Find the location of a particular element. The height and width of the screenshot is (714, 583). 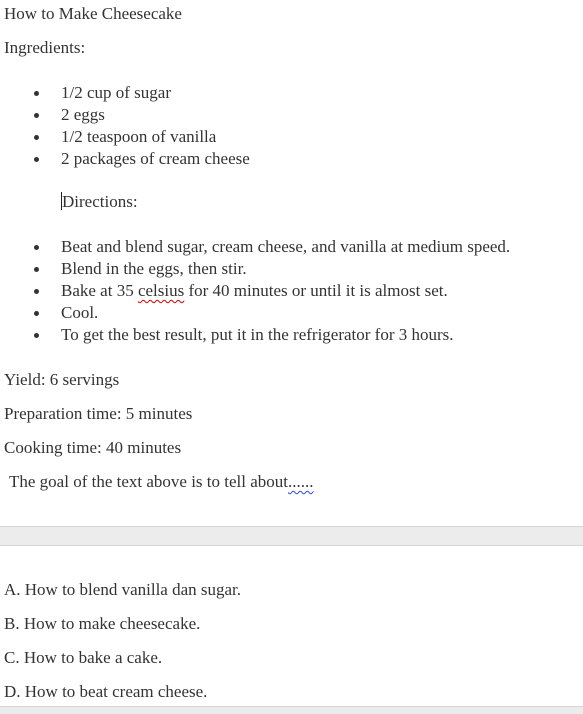

prep-time-text: Preparation time: 5 minutes is located at coordinates (98, 413).